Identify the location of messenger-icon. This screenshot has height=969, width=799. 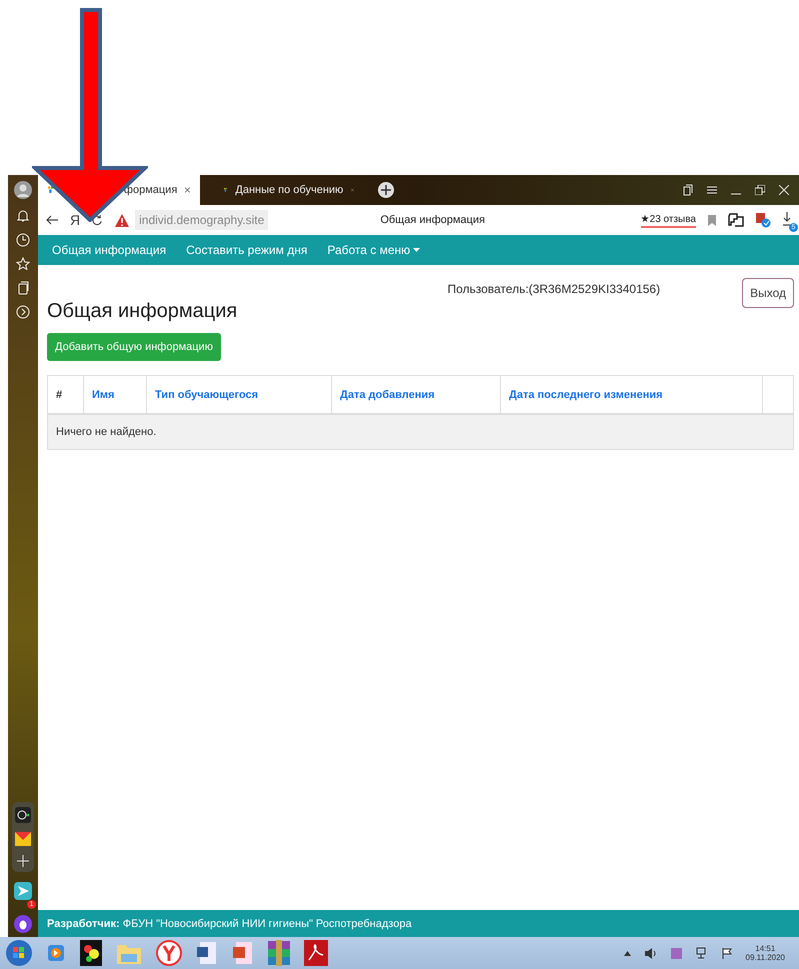
(23, 891).